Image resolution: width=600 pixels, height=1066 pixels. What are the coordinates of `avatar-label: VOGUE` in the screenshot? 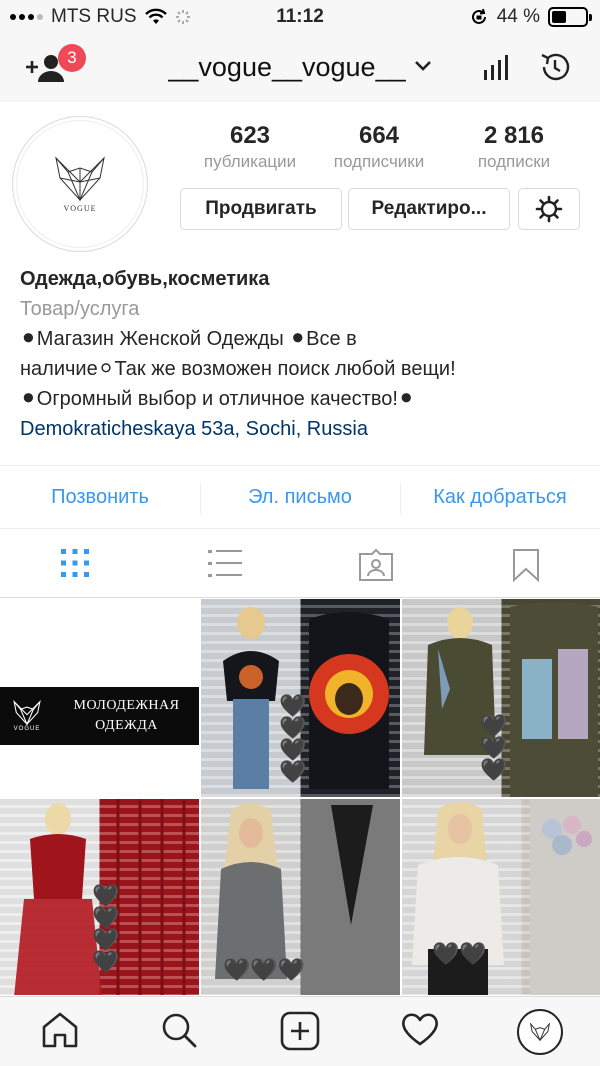 It's located at (80, 208).